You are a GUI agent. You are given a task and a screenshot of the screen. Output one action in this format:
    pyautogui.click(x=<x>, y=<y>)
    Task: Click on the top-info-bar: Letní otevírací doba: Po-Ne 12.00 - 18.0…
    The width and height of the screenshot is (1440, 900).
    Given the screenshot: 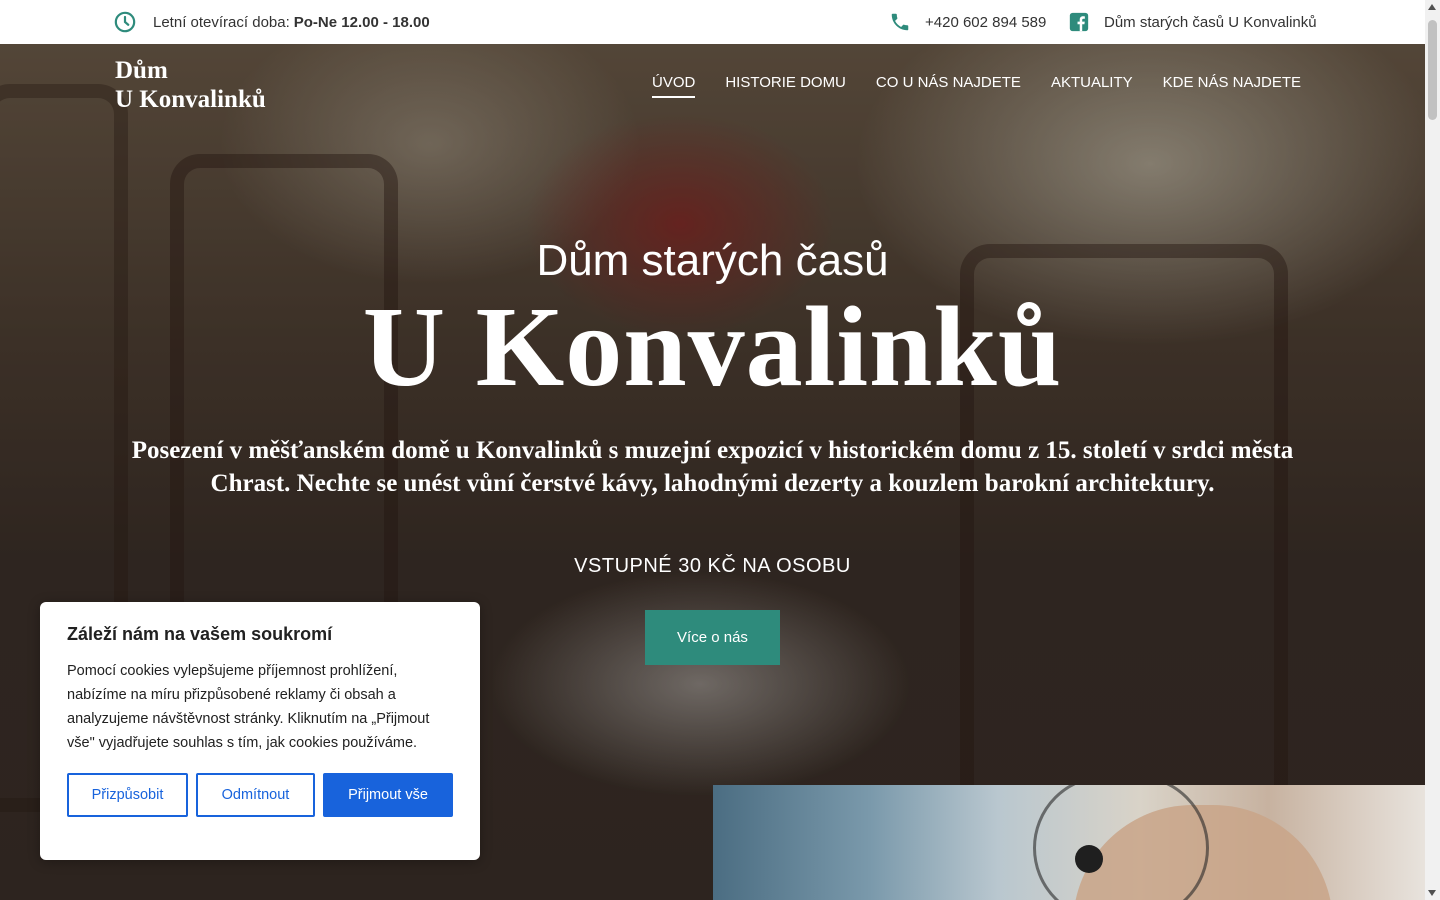 What is the action you would take?
    pyautogui.click(x=712, y=22)
    